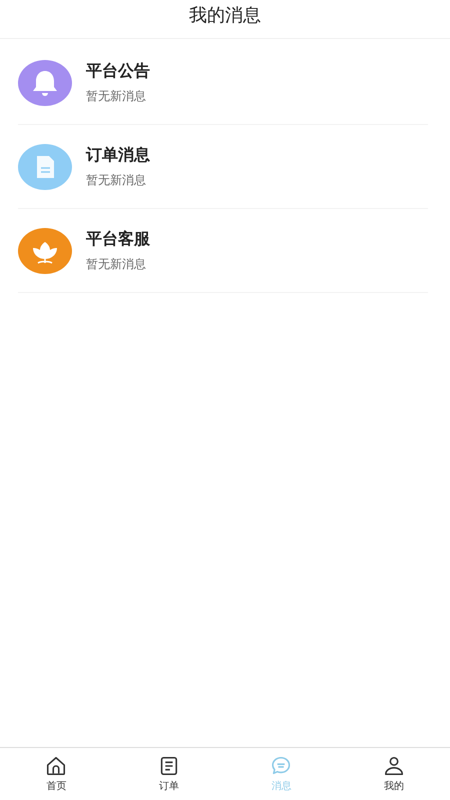 The width and height of the screenshot is (450, 800). What do you see at coordinates (118, 155) in the screenshot?
I see `message-title: 订单消息` at bounding box center [118, 155].